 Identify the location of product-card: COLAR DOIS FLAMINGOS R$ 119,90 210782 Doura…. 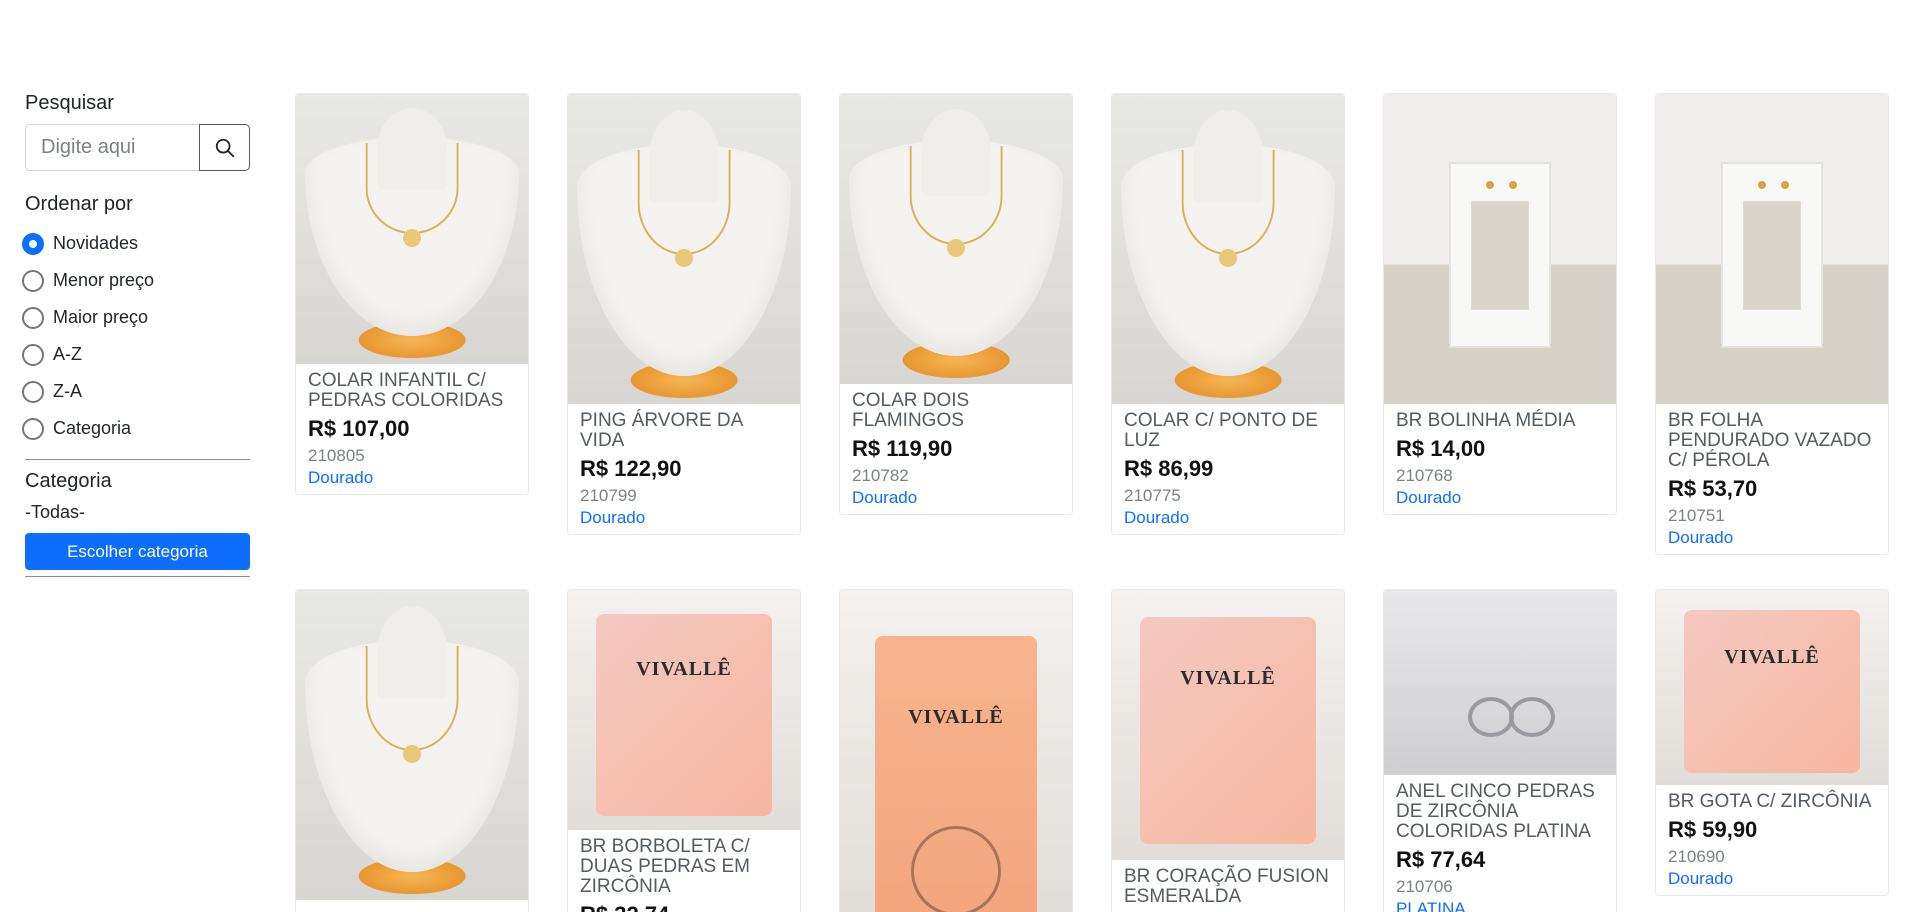
(956, 304).